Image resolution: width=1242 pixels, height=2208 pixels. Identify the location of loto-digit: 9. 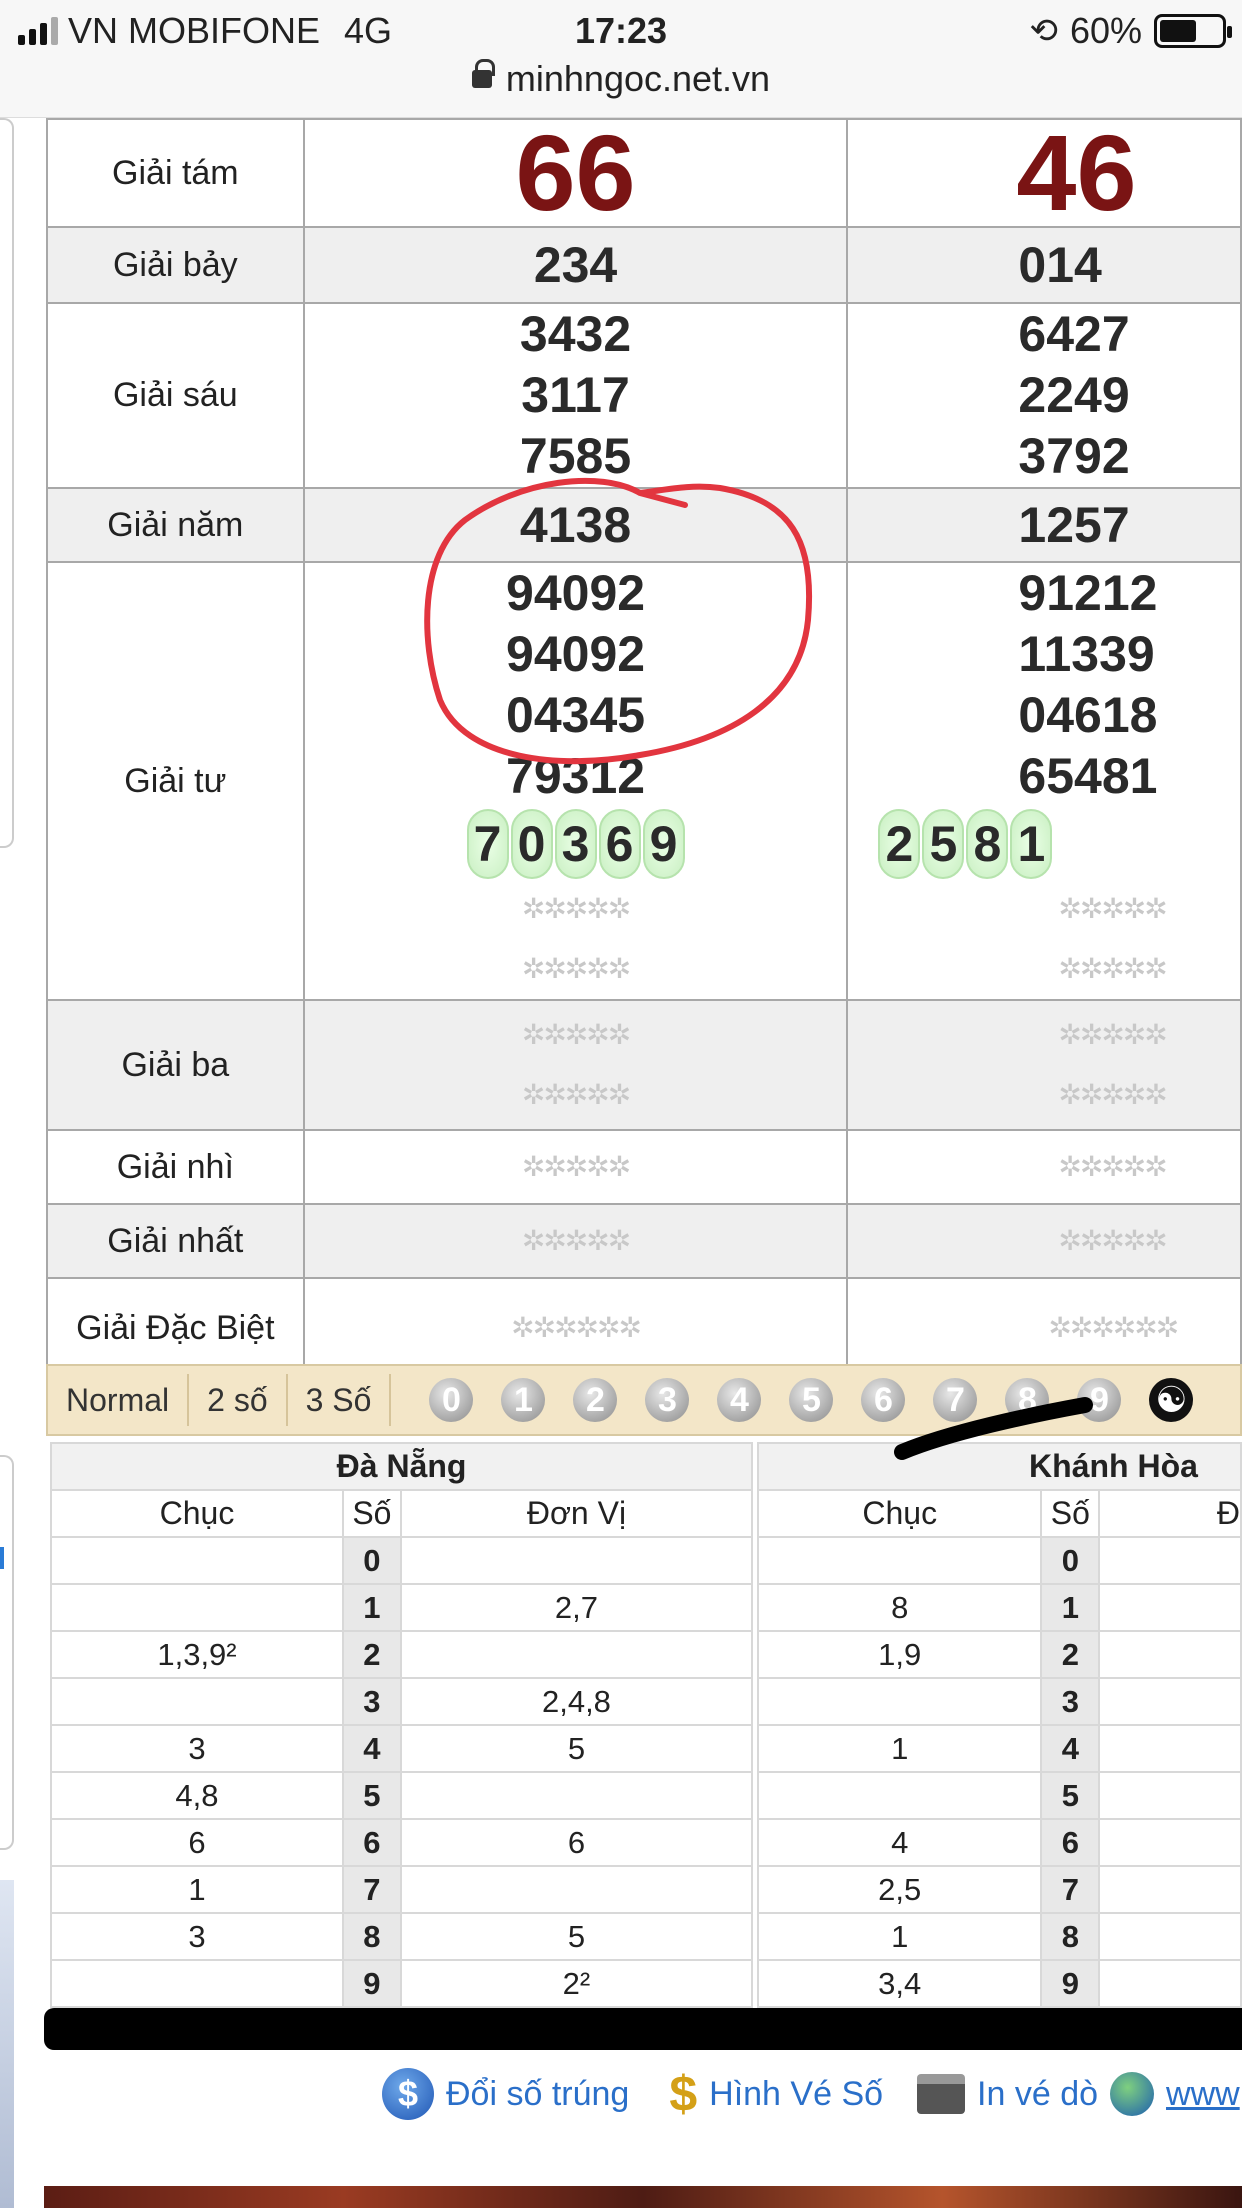
(371, 1983).